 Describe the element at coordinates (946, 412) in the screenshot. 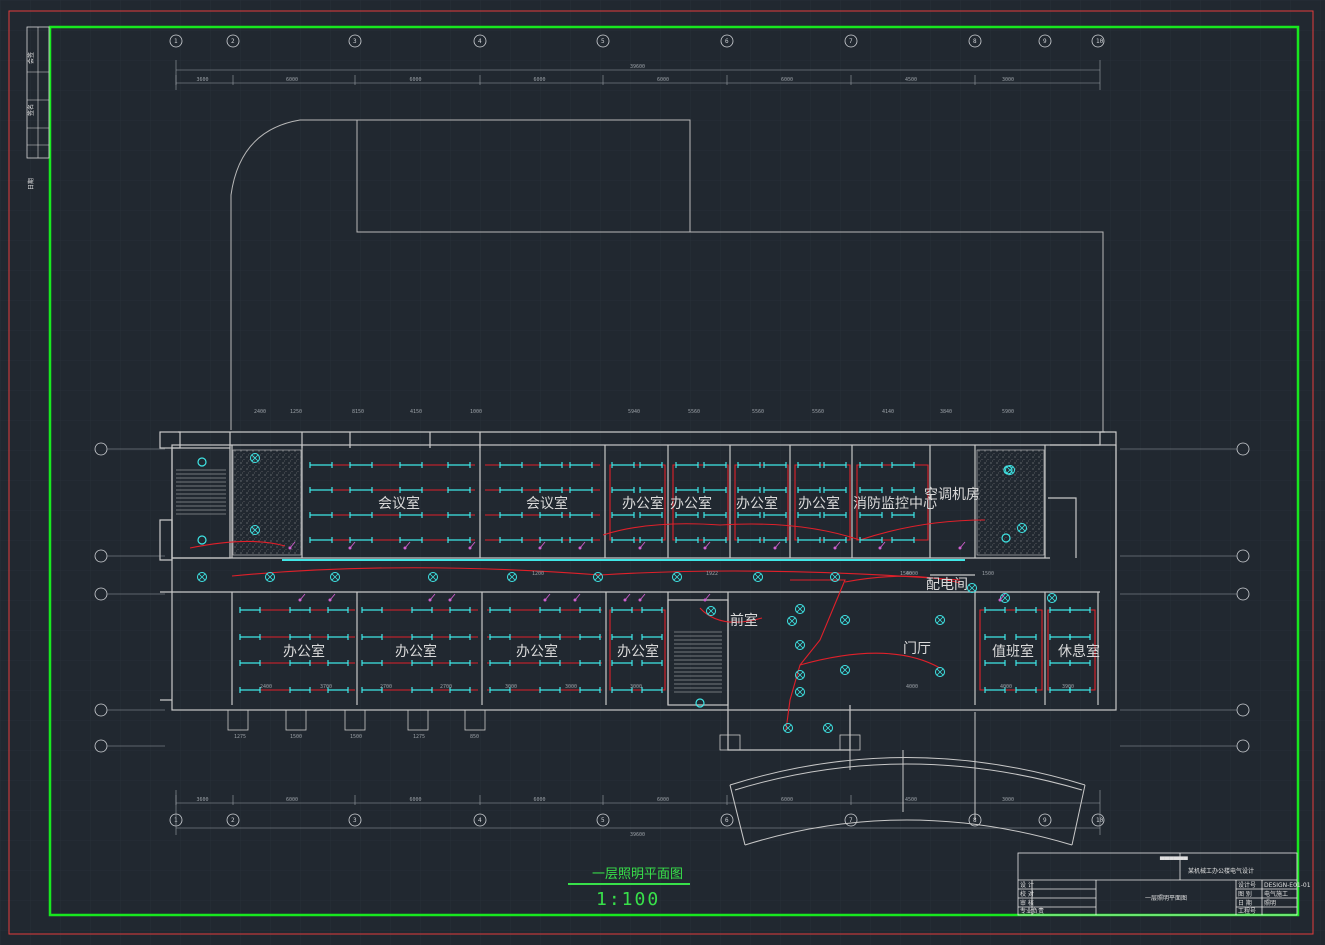

I see `dimension-text: 3840` at that location.